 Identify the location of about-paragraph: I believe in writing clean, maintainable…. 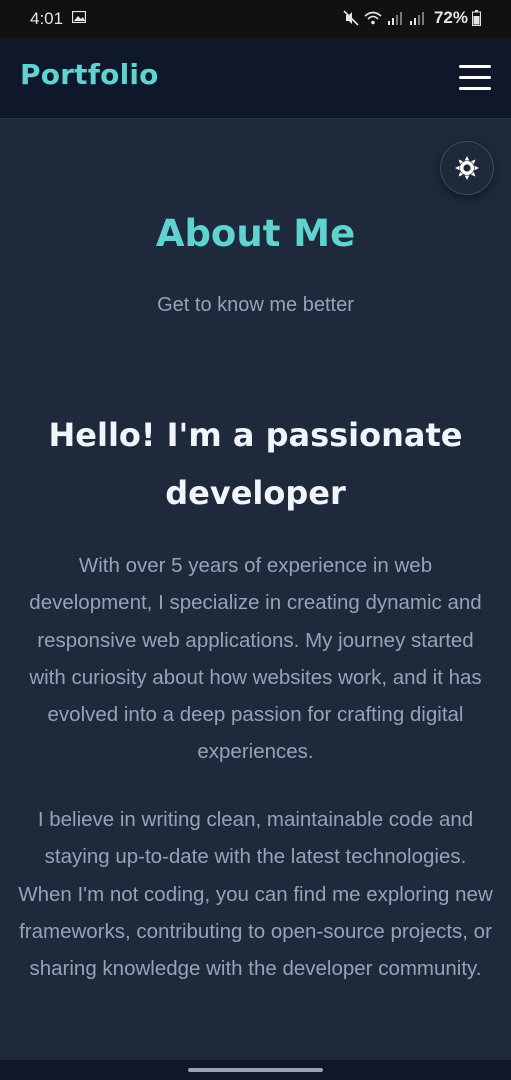
(255, 894).